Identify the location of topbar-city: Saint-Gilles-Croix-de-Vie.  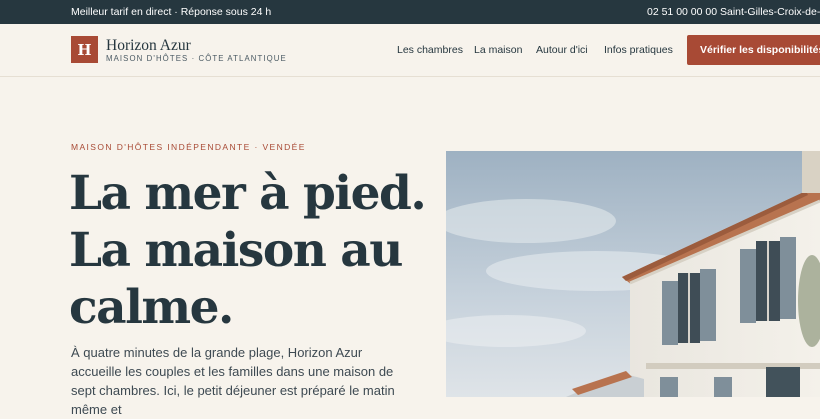
(770, 12).